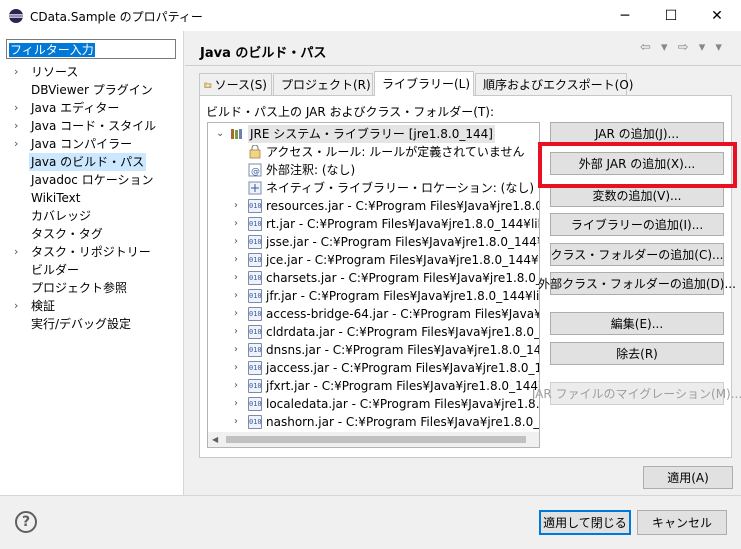  Describe the element at coordinates (91, 198) in the screenshot. I see `sidebar-item-wikitext: WikiText` at that location.